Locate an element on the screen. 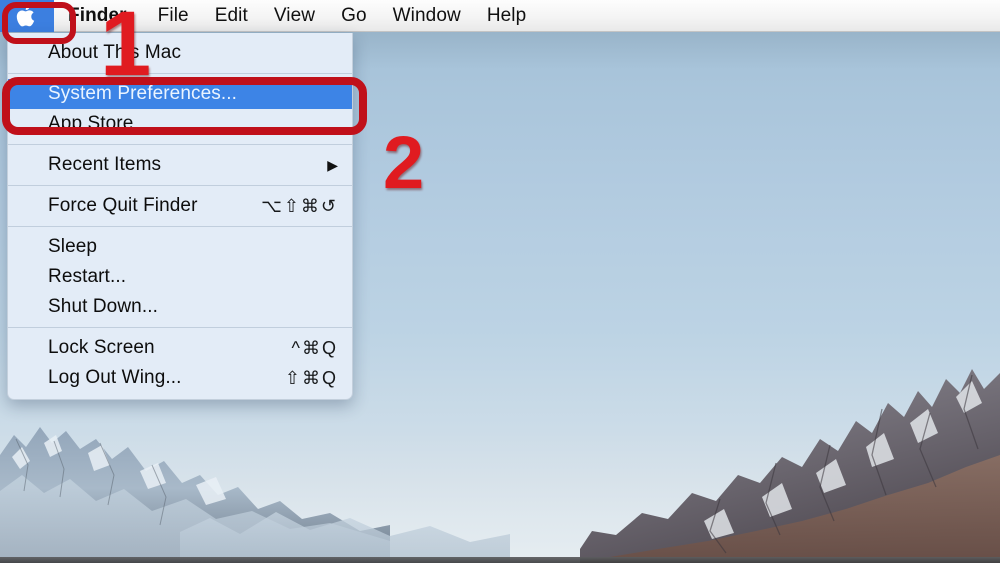 Image resolution: width=1000 pixels, height=563 pixels. menu-bar-label: Window is located at coordinates (426, 15).